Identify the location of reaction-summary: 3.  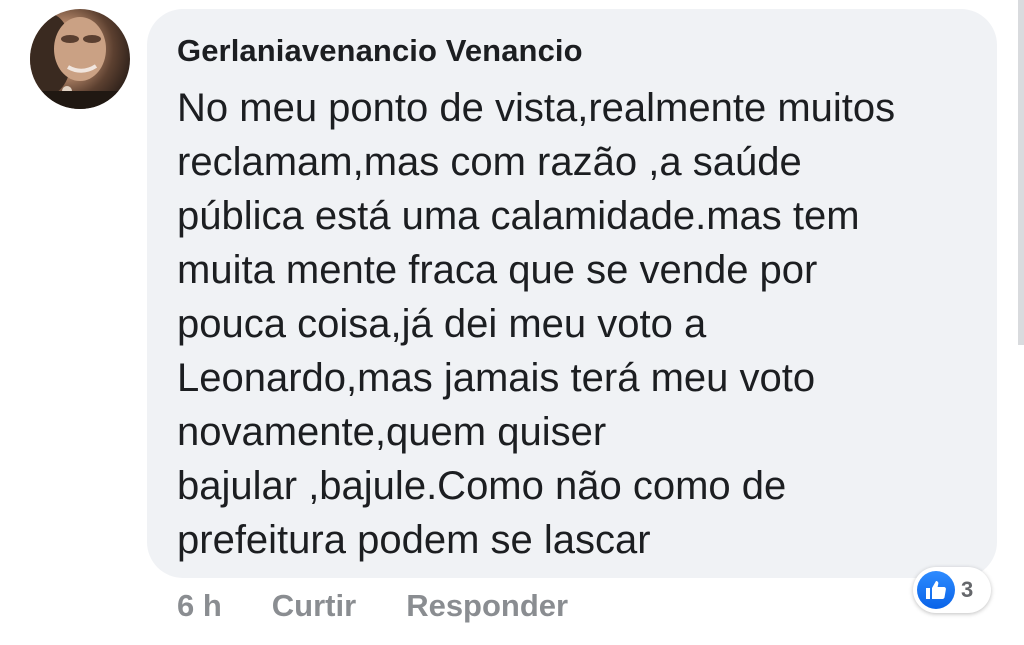
(952, 590).